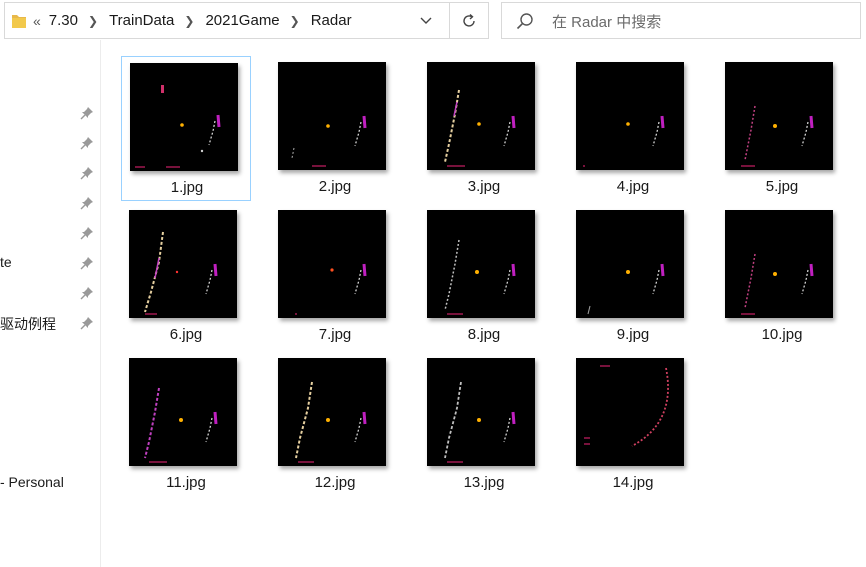  I want to click on breadcrumb: « 7.30 ❯ TrainData ❯ 2021Game ❯ Radar, so click(192, 20).